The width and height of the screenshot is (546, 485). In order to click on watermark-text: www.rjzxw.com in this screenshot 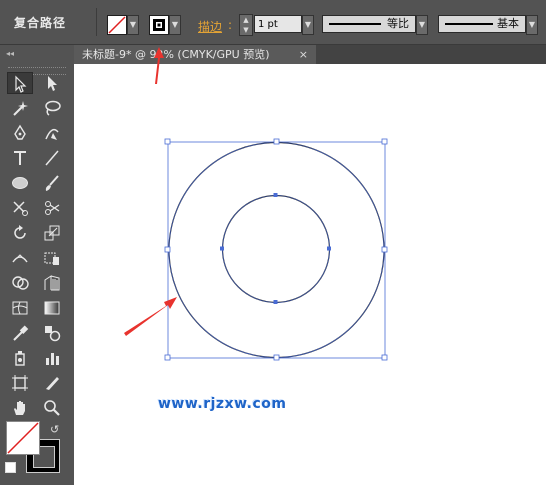, I will do `click(222, 404)`.